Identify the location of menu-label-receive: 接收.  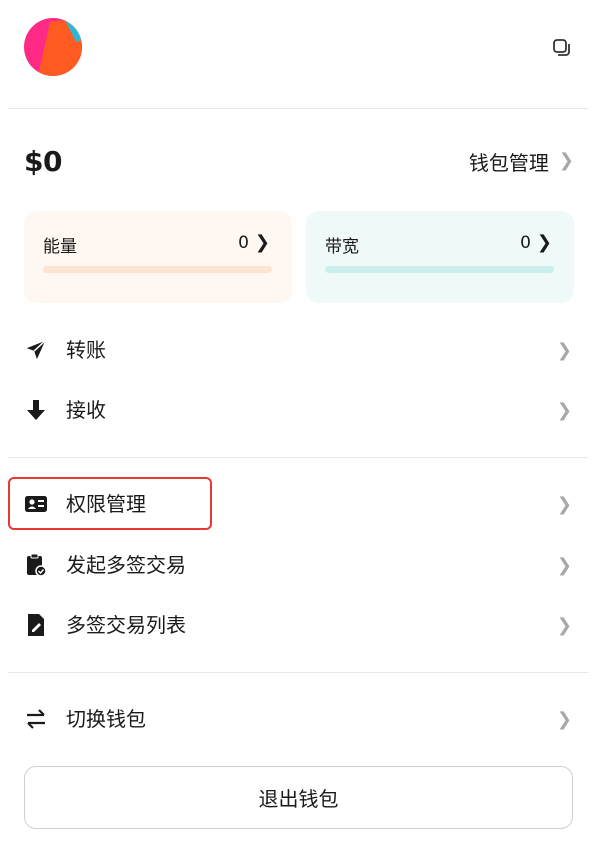
(86, 410).